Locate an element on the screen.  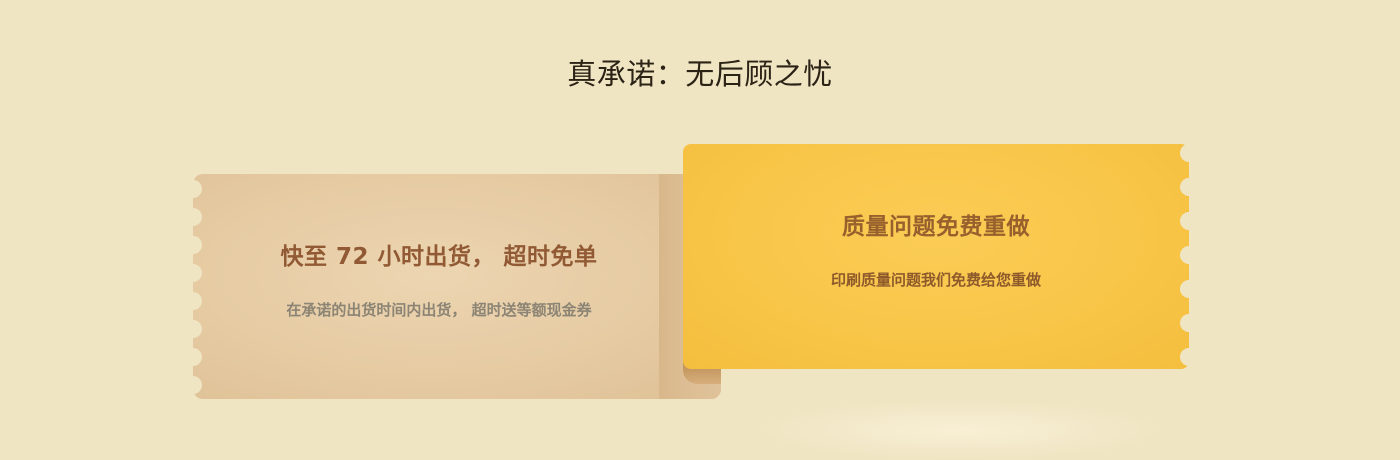
section-title: 真承诺：无后顾之忧 is located at coordinates (700, 74).